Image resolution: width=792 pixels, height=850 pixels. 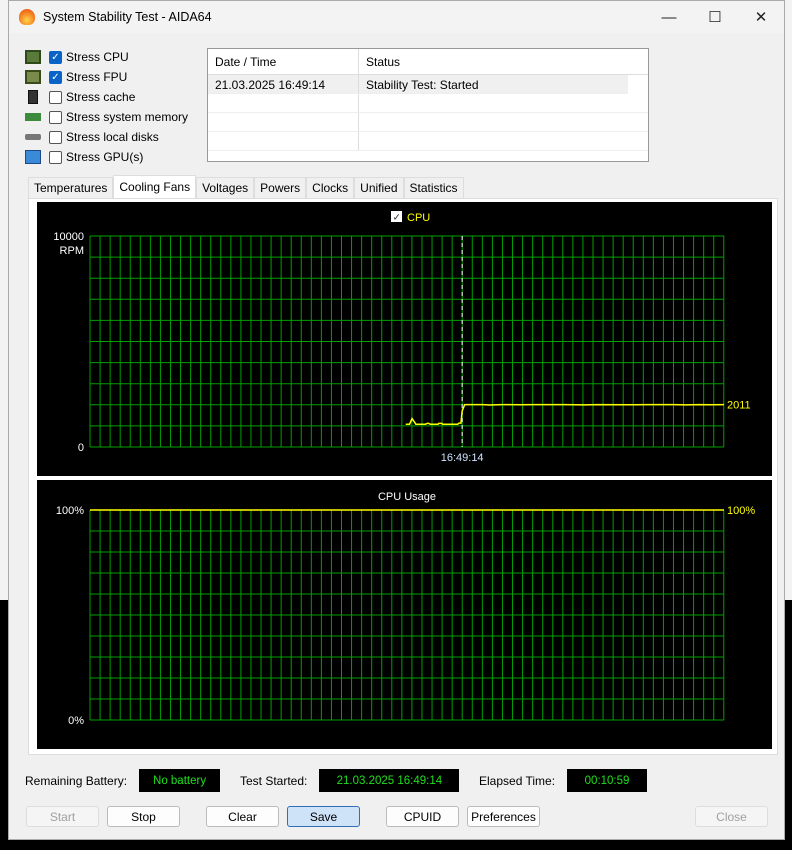 I want to click on cache-icon, so click(x=33, y=97).